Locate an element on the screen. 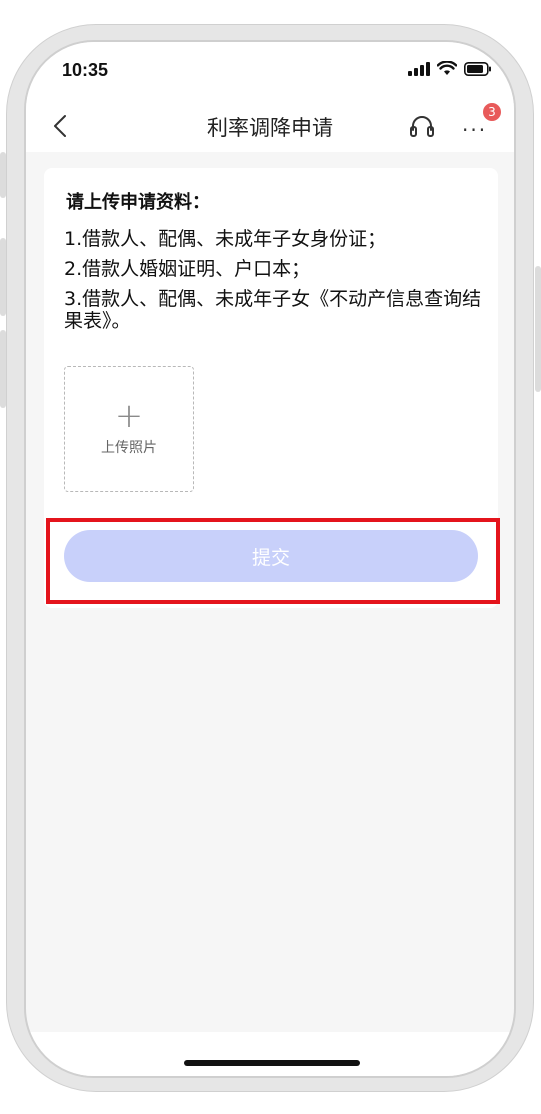 This screenshot has width=541, height=1114. page-title: 利率调降申请 is located at coordinates (270, 128).